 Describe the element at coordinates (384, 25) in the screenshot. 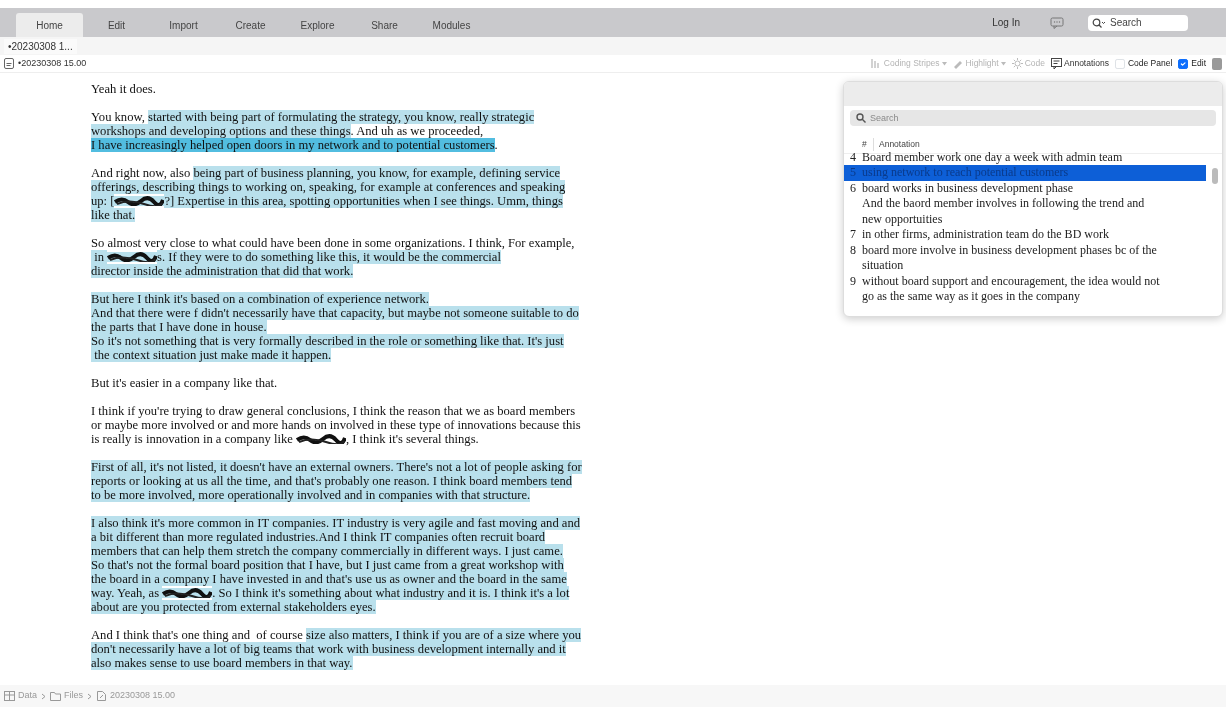

I see `menu-tab: Share` at that location.